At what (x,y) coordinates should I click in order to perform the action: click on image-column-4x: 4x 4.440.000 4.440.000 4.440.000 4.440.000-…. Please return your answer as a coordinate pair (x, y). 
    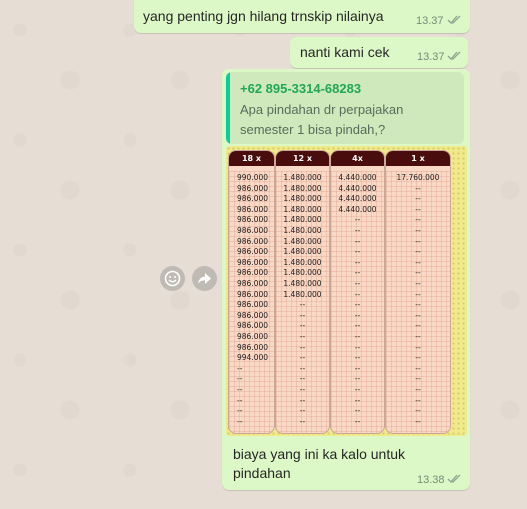
    Looking at the image, I should click on (357, 292).